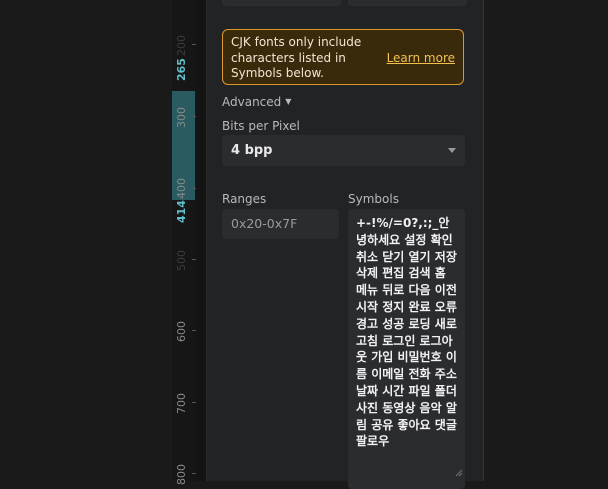  I want to click on ranges-input: 0x20-0x7F, so click(280, 224).